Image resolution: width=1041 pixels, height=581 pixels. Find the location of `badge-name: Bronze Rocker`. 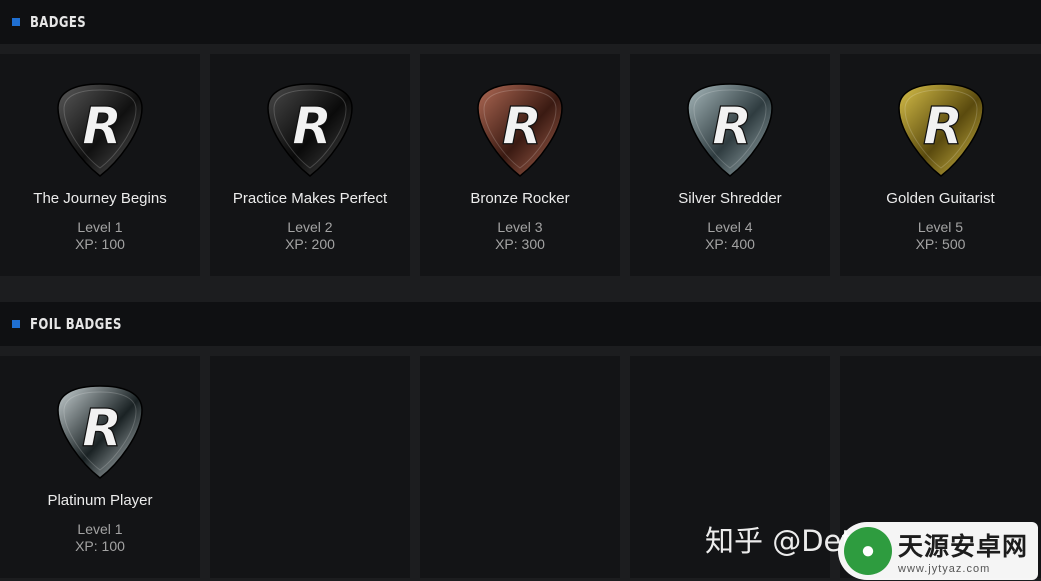

badge-name: Bronze Rocker is located at coordinates (520, 198).